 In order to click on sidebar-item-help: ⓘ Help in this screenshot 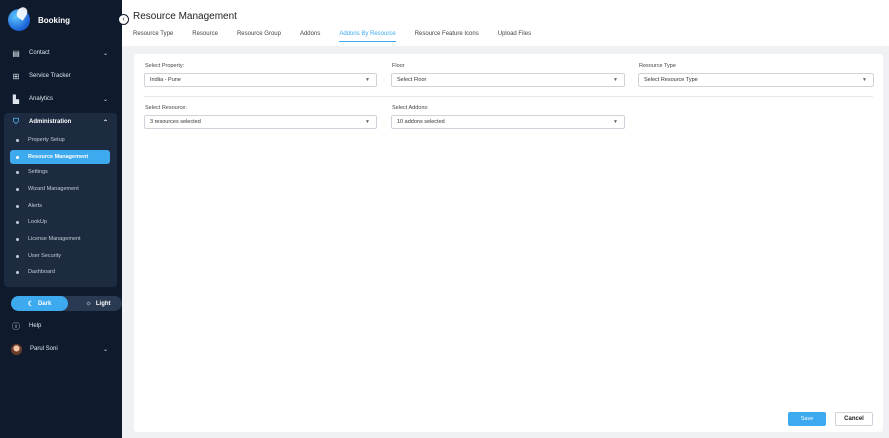, I will do `click(61, 326)`.